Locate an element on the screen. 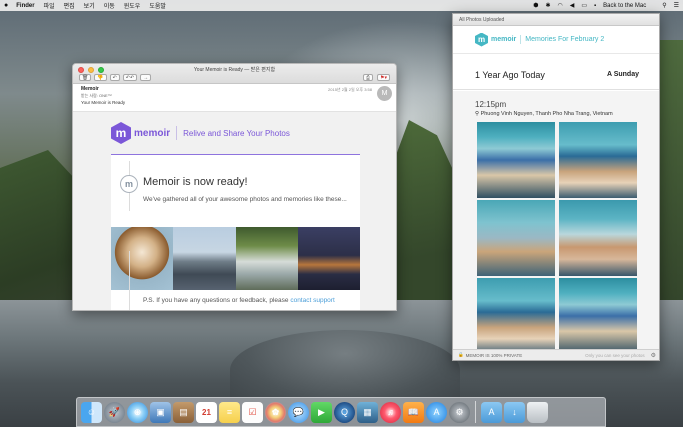 The image size is (683, 427). dock-separator is located at coordinates (475, 412).